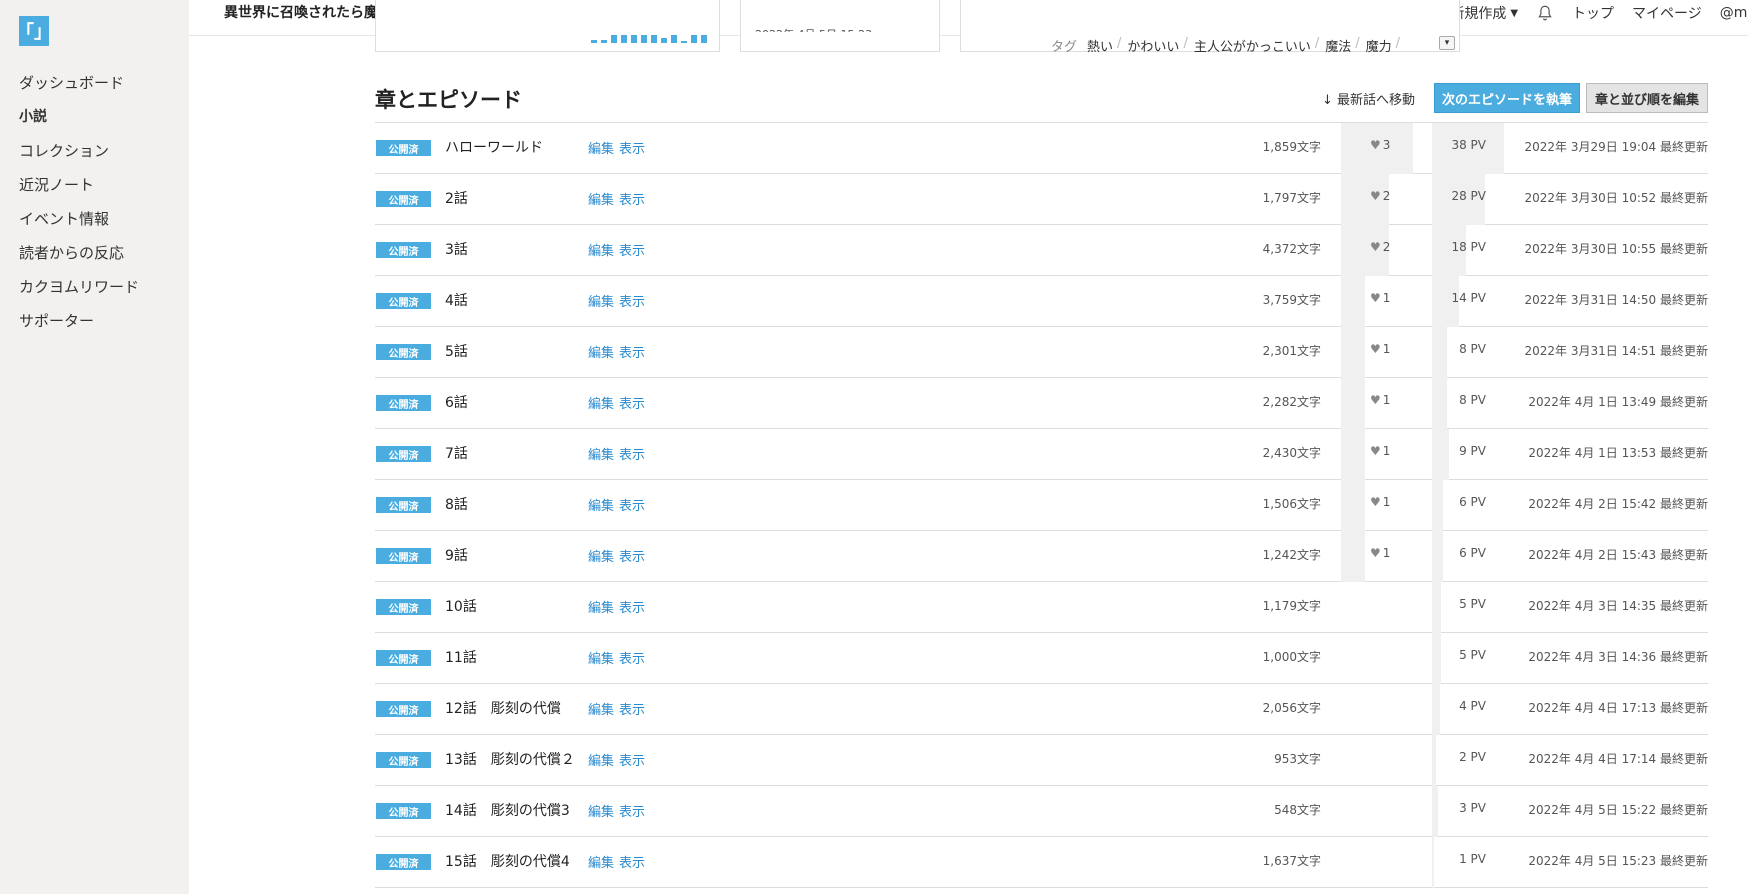 The image size is (1748, 894). What do you see at coordinates (1618, 606) in the screenshot?
I see `updated-date: 2022年 4月 3日 14:35 最終更新` at bounding box center [1618, 606].